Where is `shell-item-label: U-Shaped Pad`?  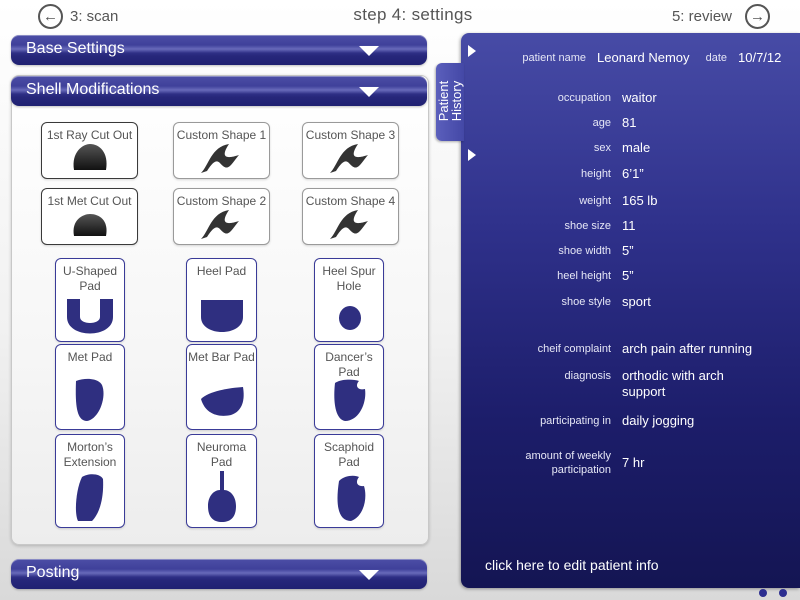
shell-item-label: U-Shaped Pad is located at coordinates (90, 278).